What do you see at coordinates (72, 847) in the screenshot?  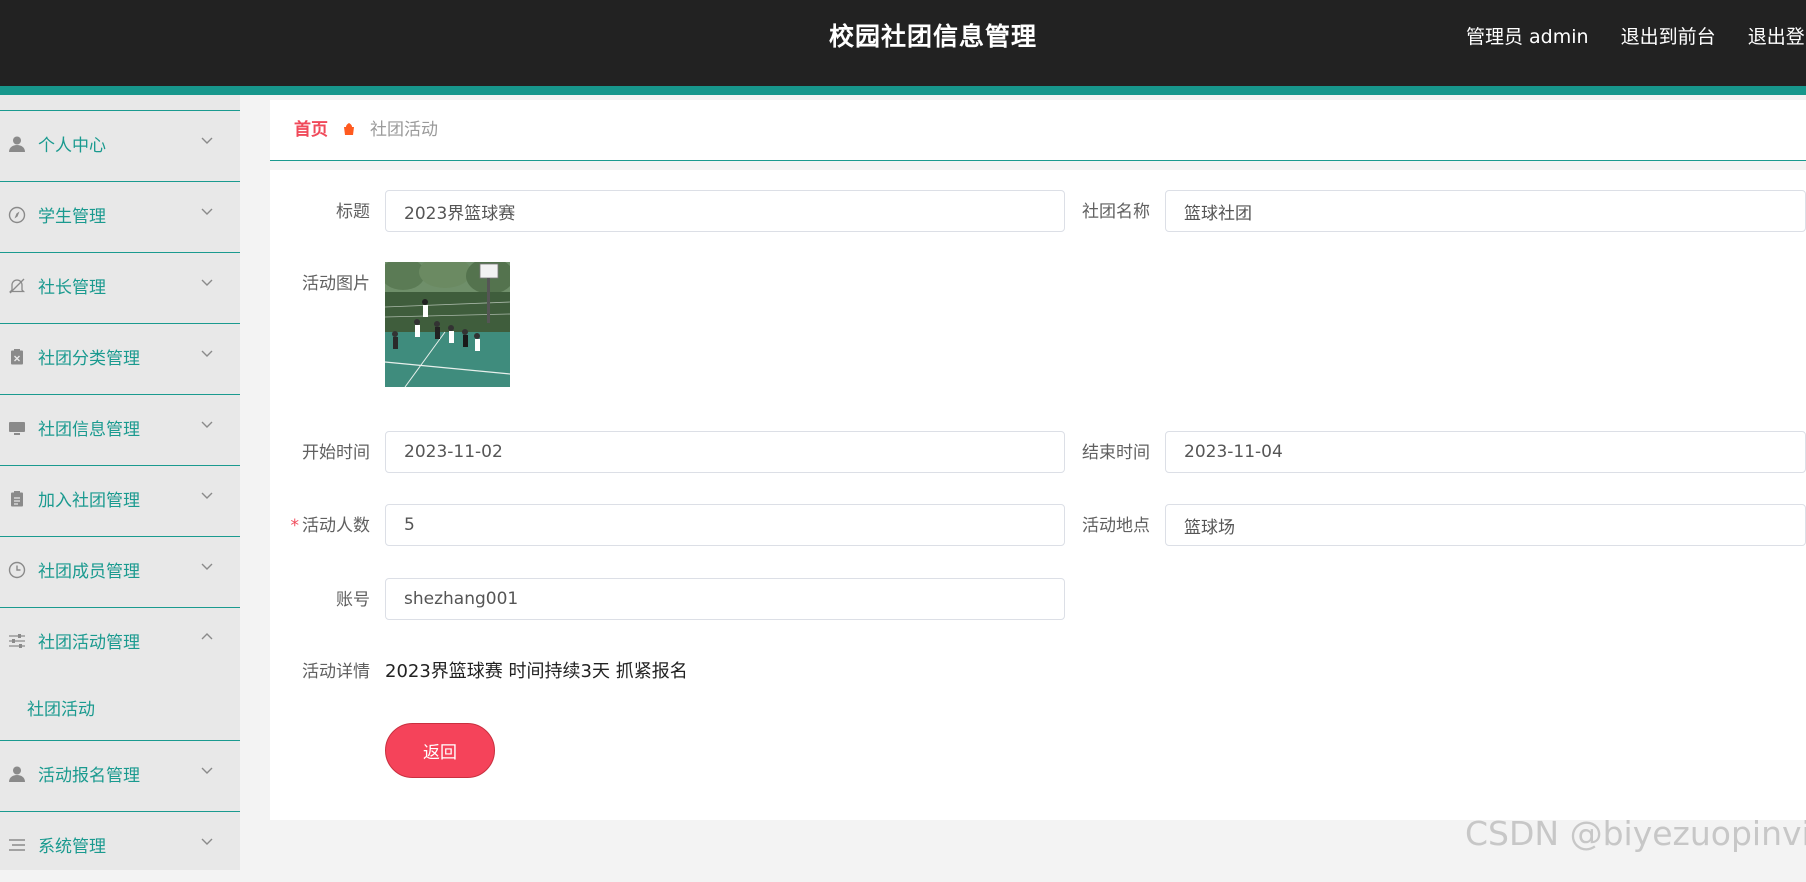 I see `sidebar-item-label: 系统管理` at bounding box center [72, 847].